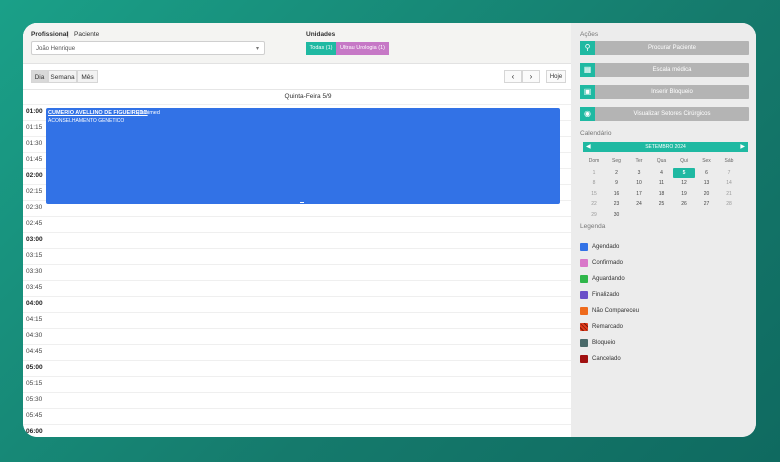  Describe the element at coordinates (616, 161) in the screenshot. I see `weekday-label: Seg` at that location.